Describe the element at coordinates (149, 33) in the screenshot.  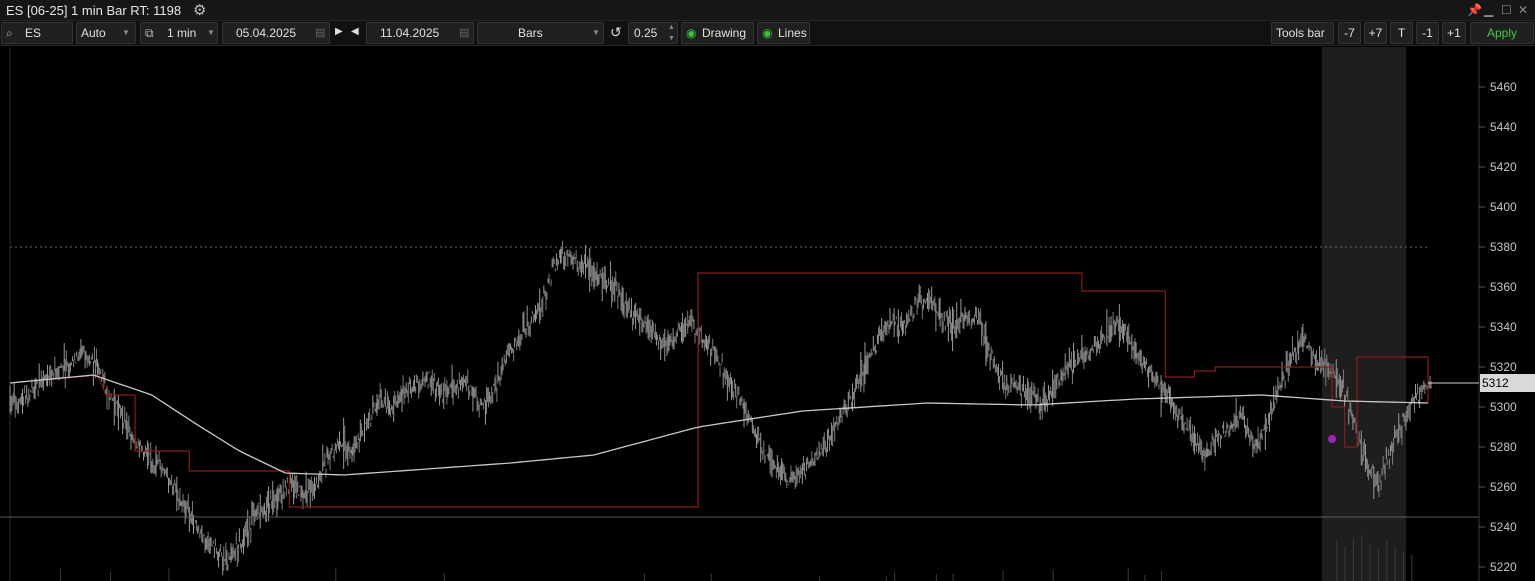
I see `link-icon: ⧉` at that location.